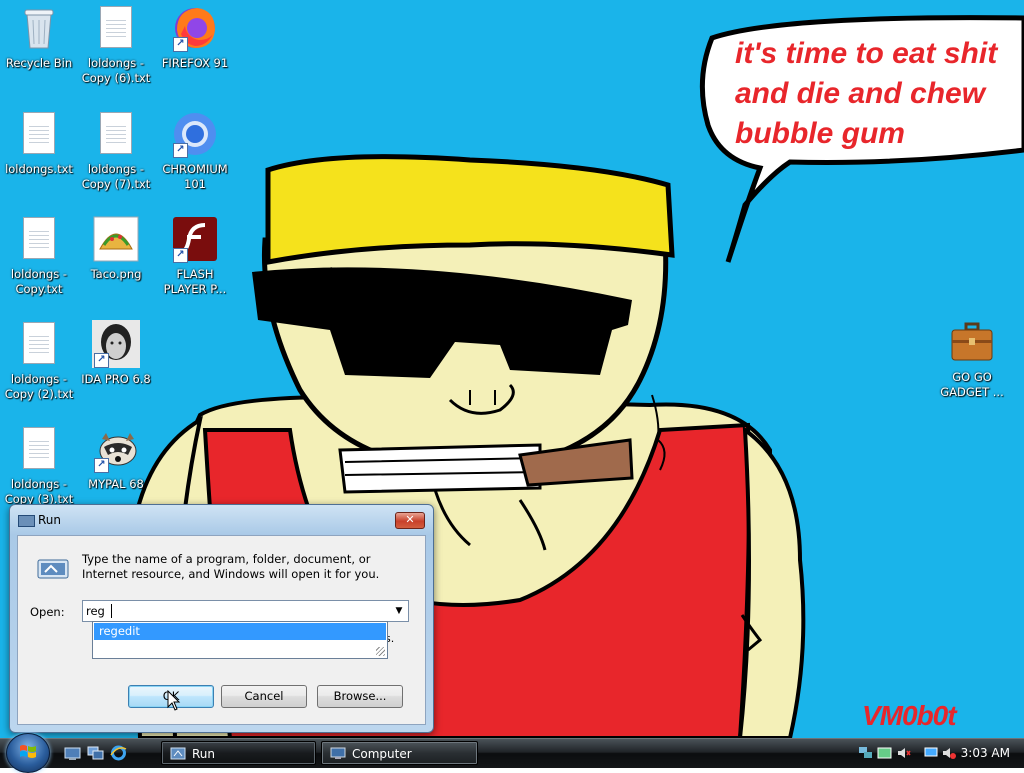 Image resolution: width=1024 pixels, height=773 pixels. I want to click on desktop-icon-loldongs-txt: loldongs.txt, so click(39, 143).